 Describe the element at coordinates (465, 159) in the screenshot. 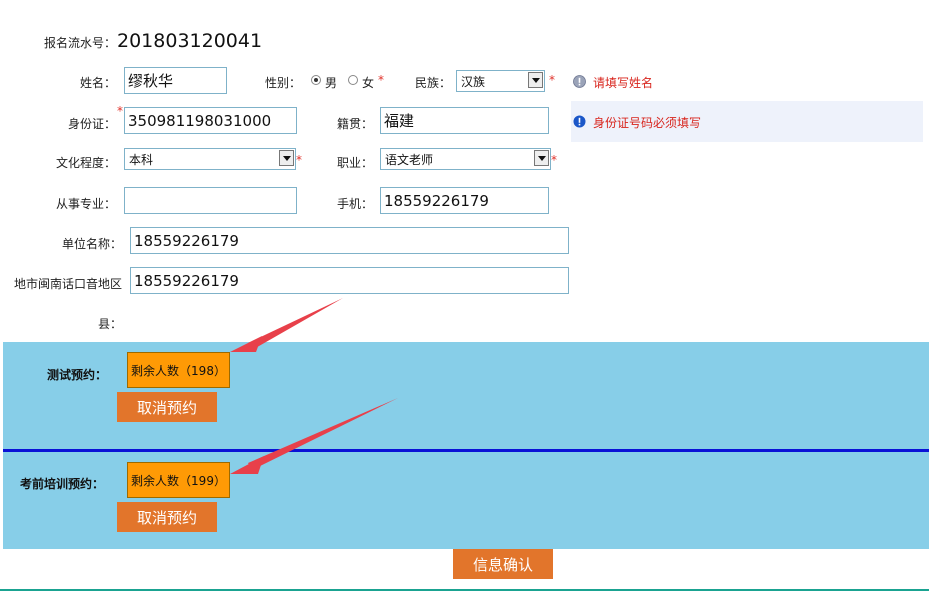

I see `occupation-select: 语文老师` at that location.